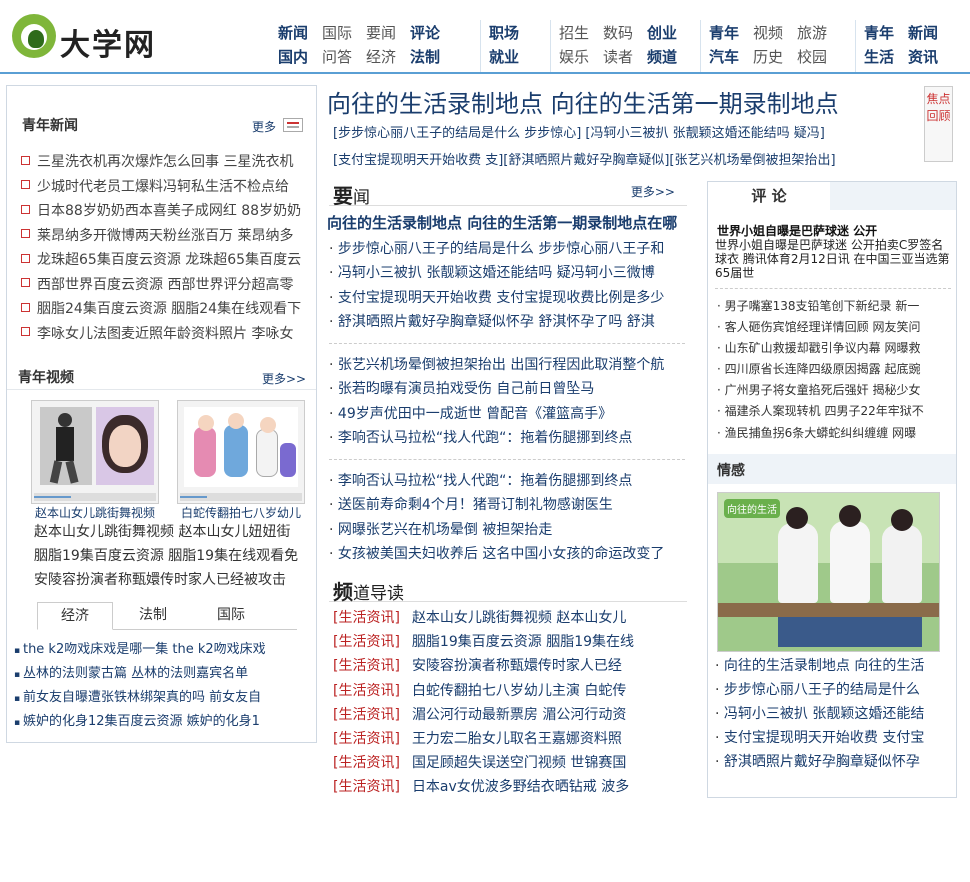 The height and width of the screenshot is (882, 970). I want to click on nav-link: 问答, so click(337, 57).